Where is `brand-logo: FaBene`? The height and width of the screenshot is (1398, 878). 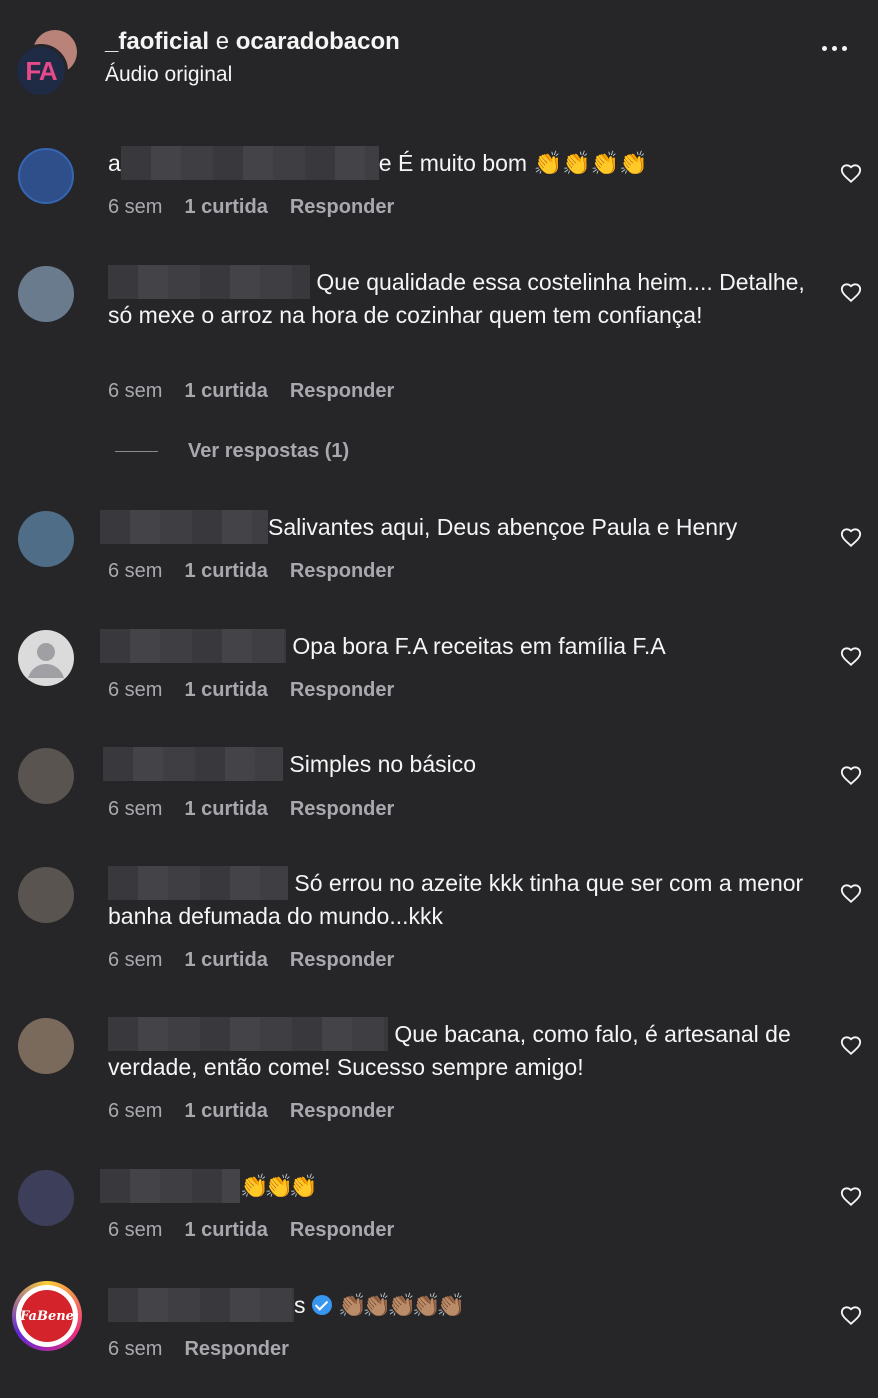
brand-logo: FaBene is located at coordinates (47, 1316).